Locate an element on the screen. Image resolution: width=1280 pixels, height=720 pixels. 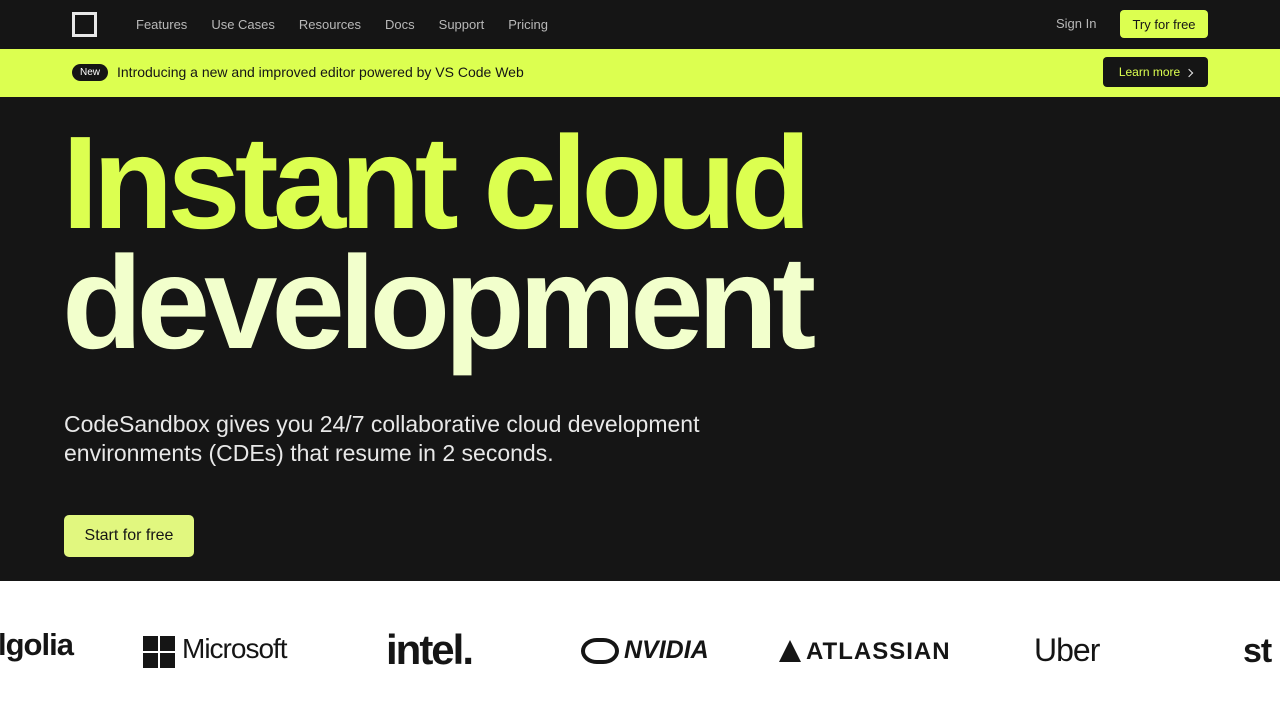
intel-logo: intel. is located at coordinates (430, 649).